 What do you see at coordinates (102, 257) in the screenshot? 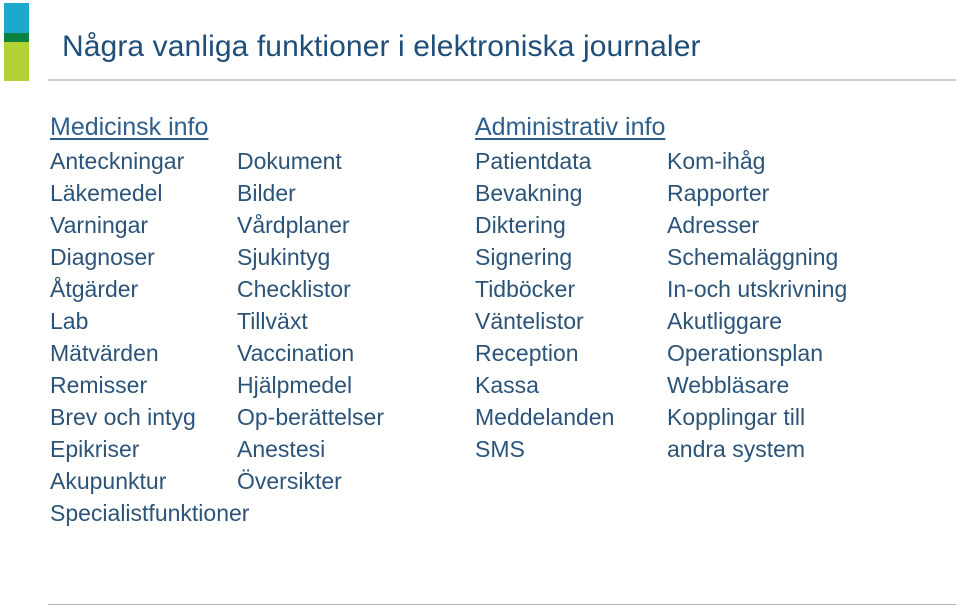
I see `list-item: Diagnoser` at bounding box center [102, 257].